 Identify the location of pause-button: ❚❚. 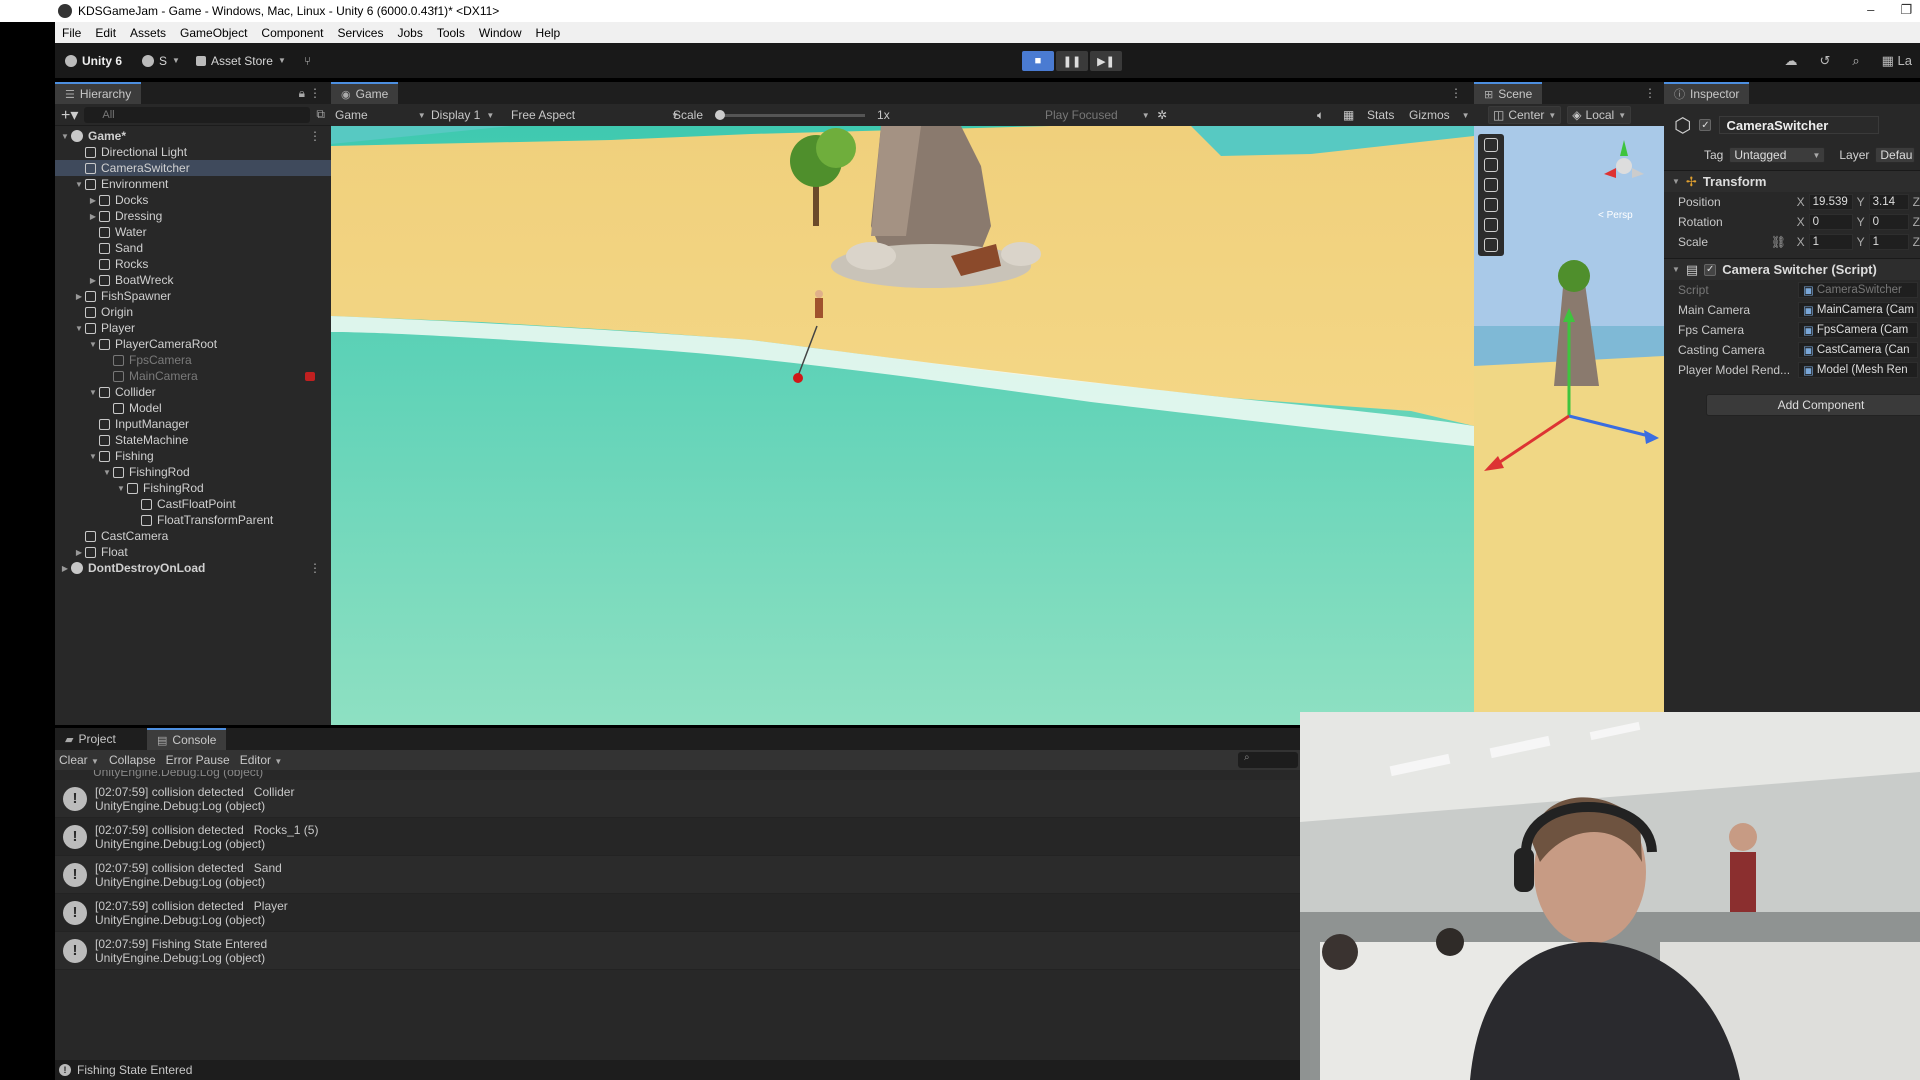
(1072, 61).